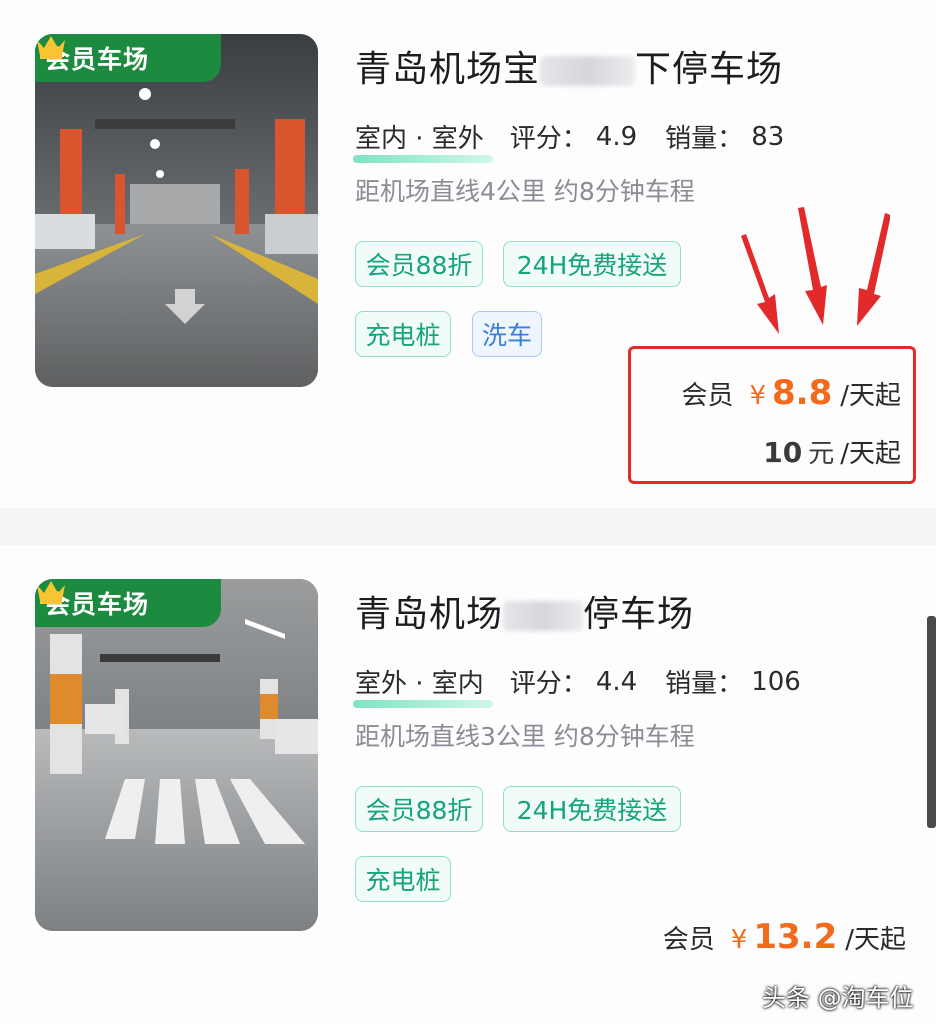  What do you see at coordinates (802, 393) in the screenshot?
I see `member-price-value: 8.8` at bounding box center [802, 393].